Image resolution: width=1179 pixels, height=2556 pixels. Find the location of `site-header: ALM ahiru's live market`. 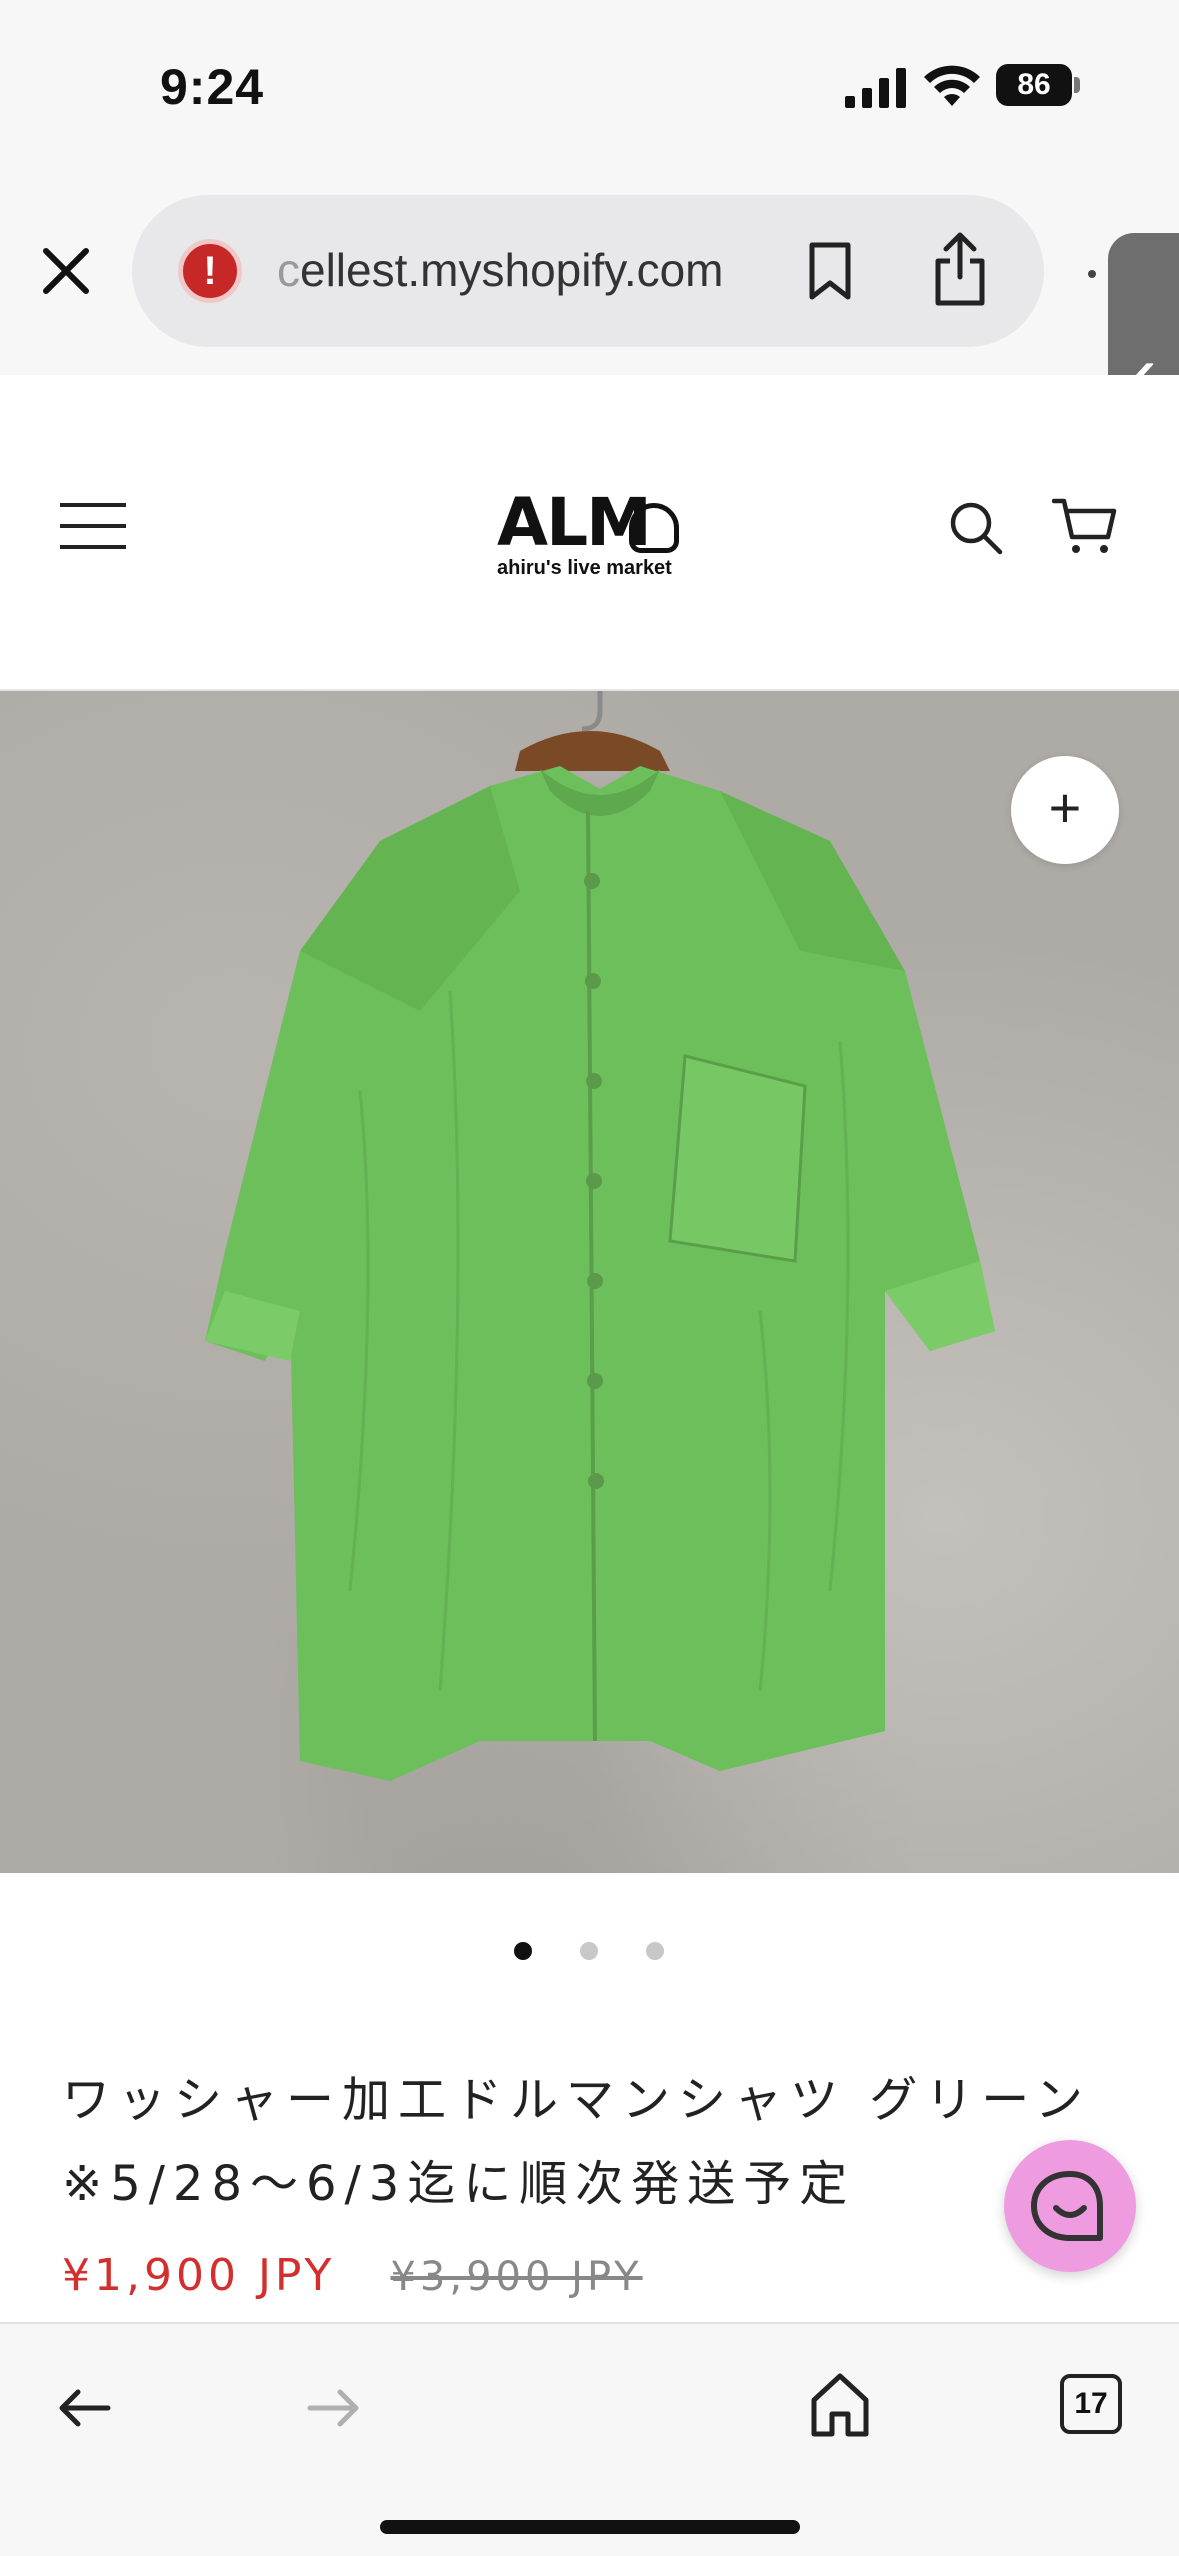

site-header: ALM ahiru's live market is located at coordinates (589, 533).